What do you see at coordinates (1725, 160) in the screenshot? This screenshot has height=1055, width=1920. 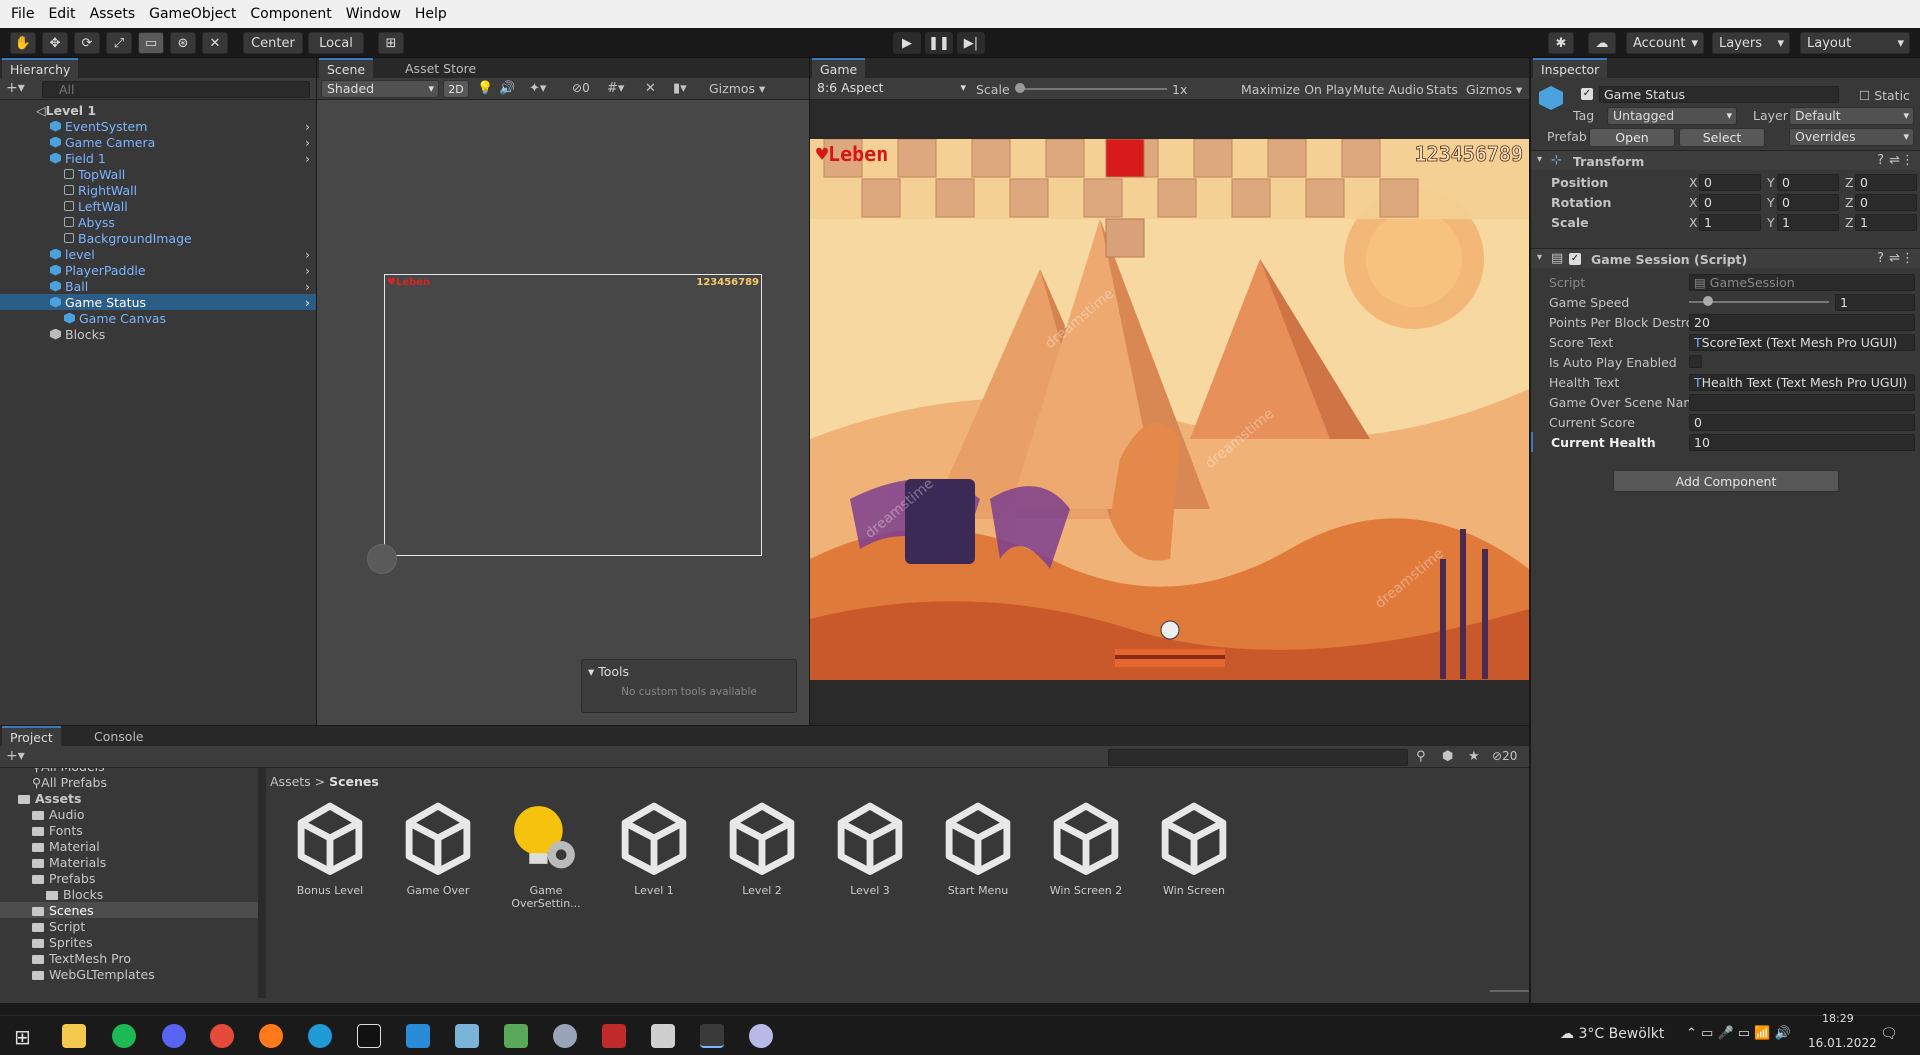 I see `transform-header: ▾ ⊹ Transform ? ⇌ ⋮` at bounding box center [1725, 160].